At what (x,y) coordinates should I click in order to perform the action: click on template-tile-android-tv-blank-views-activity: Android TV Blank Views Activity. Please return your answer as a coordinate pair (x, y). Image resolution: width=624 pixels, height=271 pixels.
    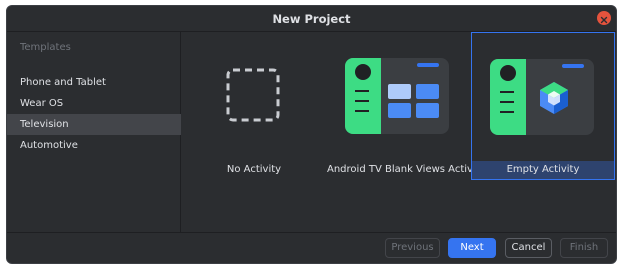
    Looking at the image, I should click on (406, 106).